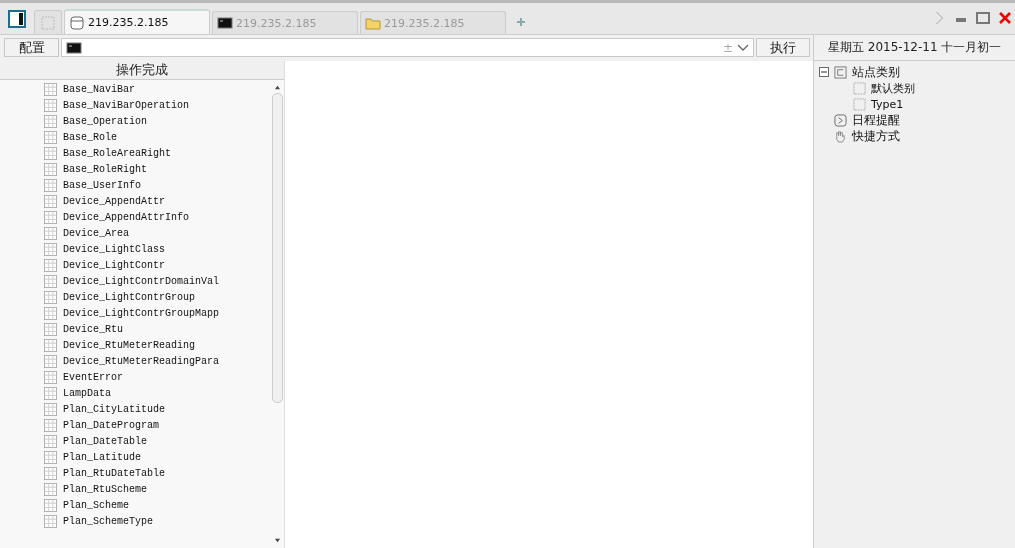 The width and height of the screenshot is (1015, 548). I want to click on cylinder-icon, so click(77, 22).